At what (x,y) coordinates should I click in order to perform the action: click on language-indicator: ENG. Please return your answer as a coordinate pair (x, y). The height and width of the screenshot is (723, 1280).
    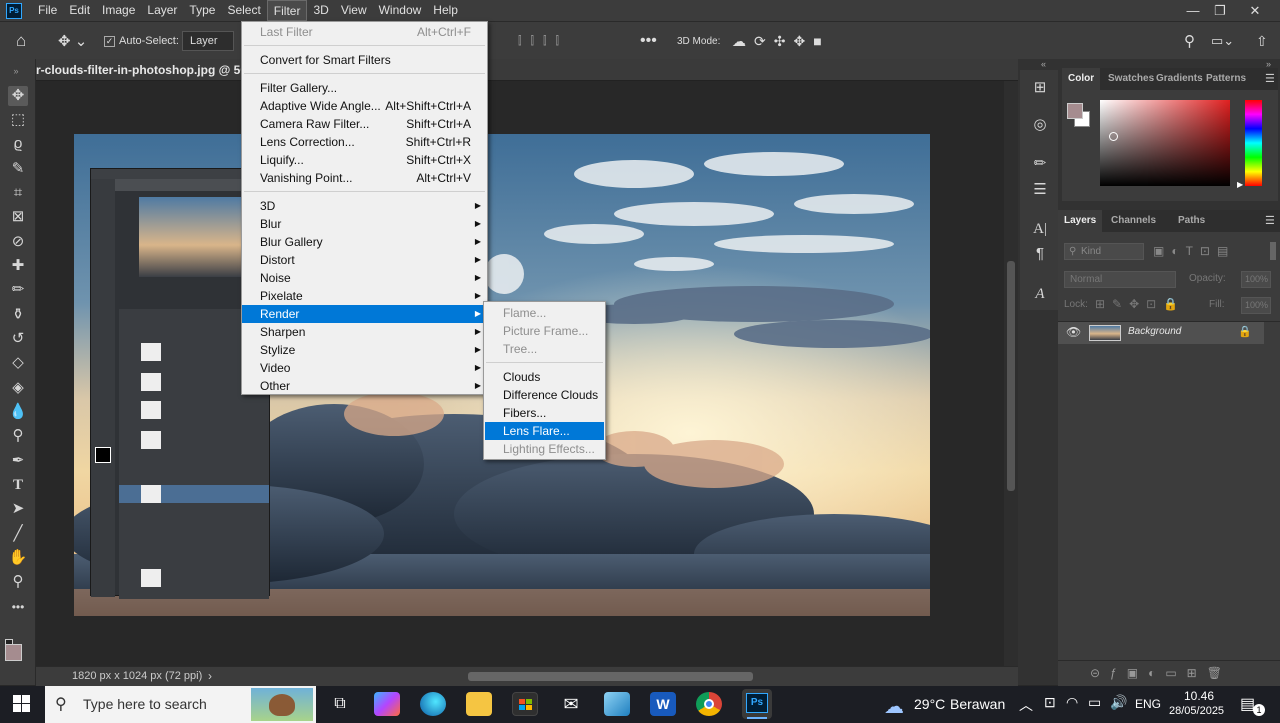
    Looking at the image, I should click on (1148, 704).